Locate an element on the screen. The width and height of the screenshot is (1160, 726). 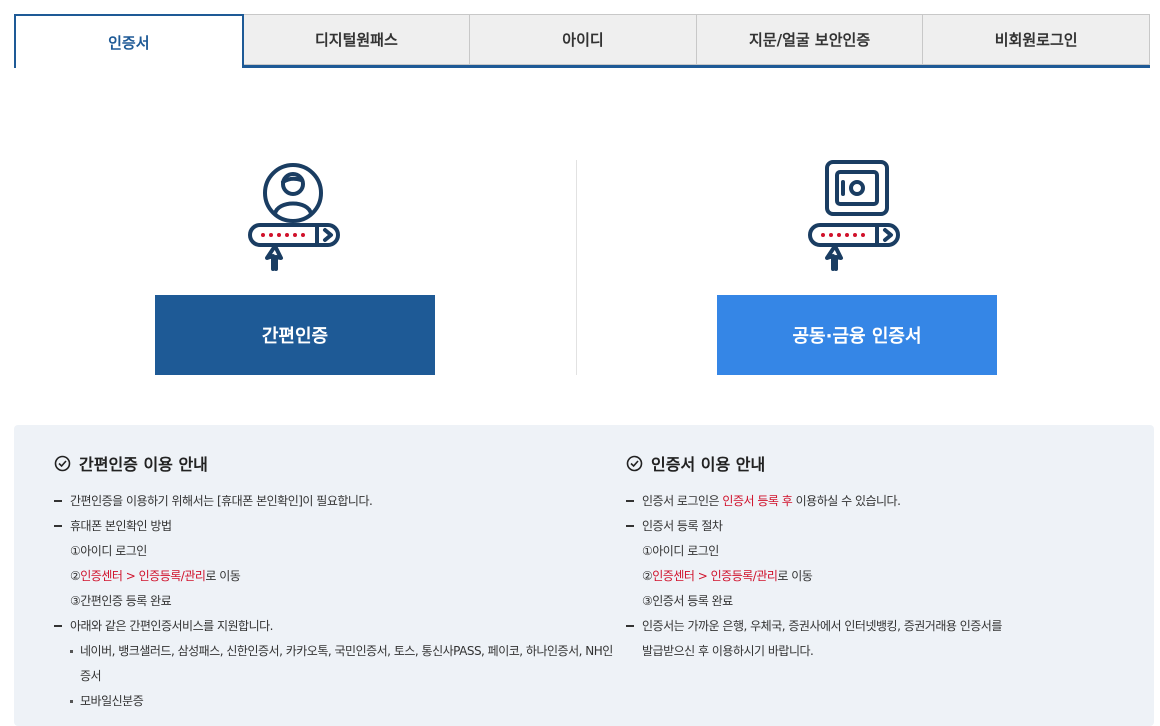
tab-label: 디지털원패스 is located at coordinates (356, 40).